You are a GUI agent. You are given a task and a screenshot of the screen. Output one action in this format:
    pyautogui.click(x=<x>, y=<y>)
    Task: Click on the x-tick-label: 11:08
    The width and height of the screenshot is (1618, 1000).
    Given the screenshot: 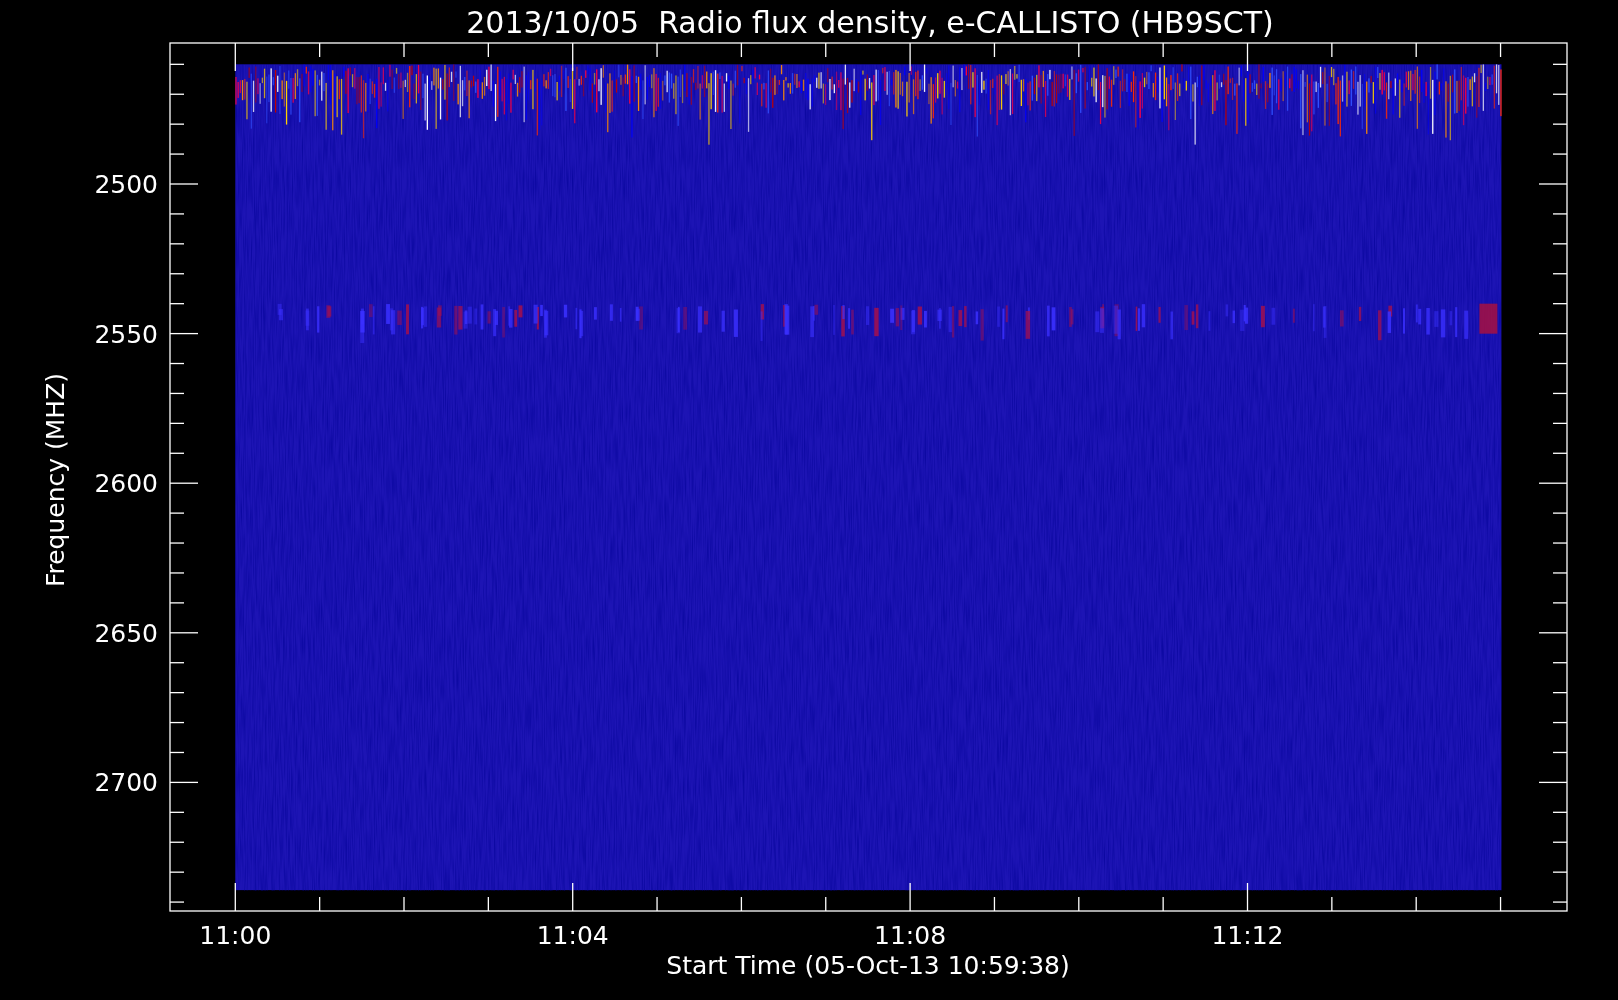 What is the action you would take?
    pyautogui.click(x=910, y=935)
    